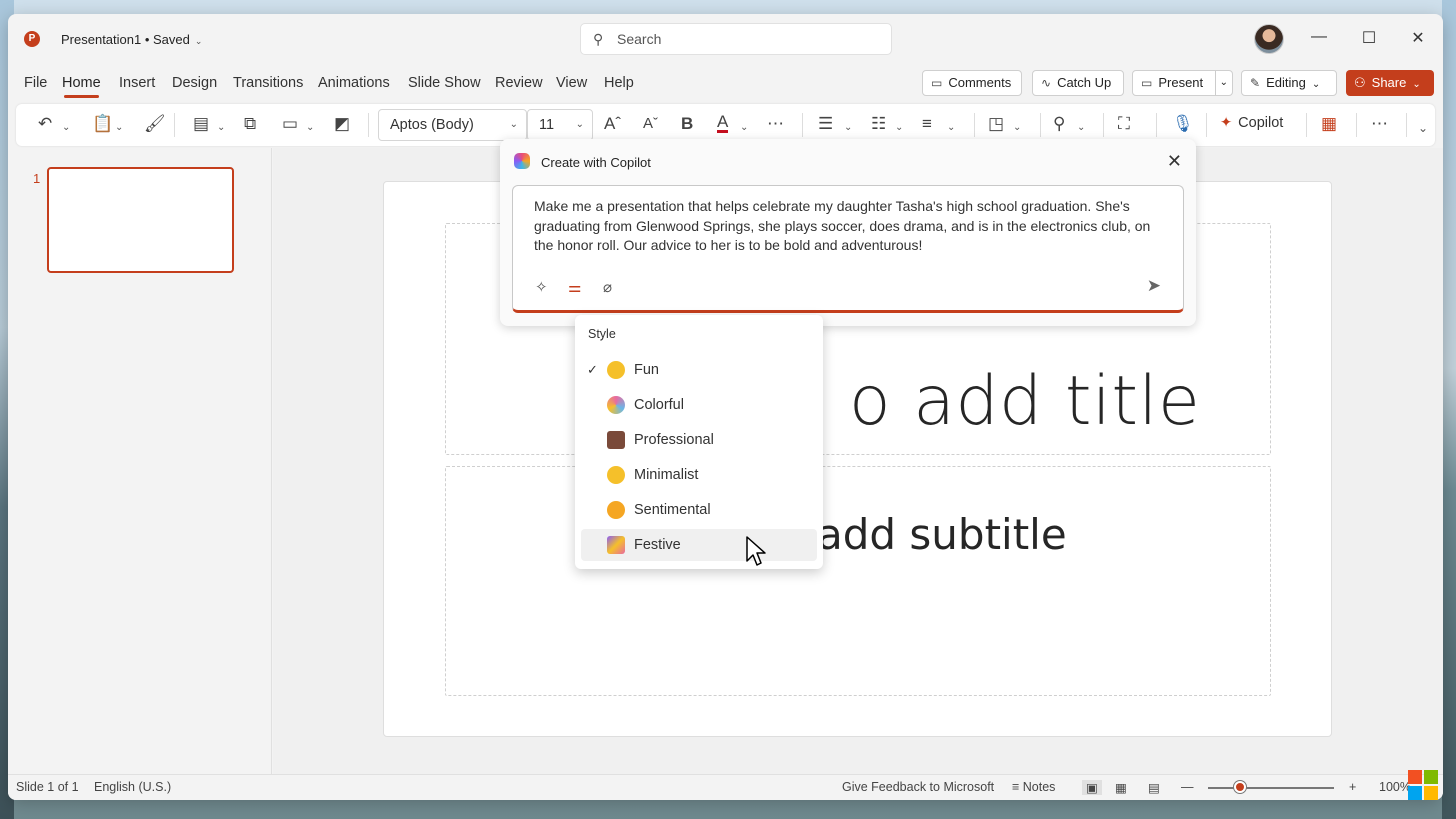 This screenshot has height=819, width=1456. I want to click on attach-icon: ⌀, so click(607, 287).